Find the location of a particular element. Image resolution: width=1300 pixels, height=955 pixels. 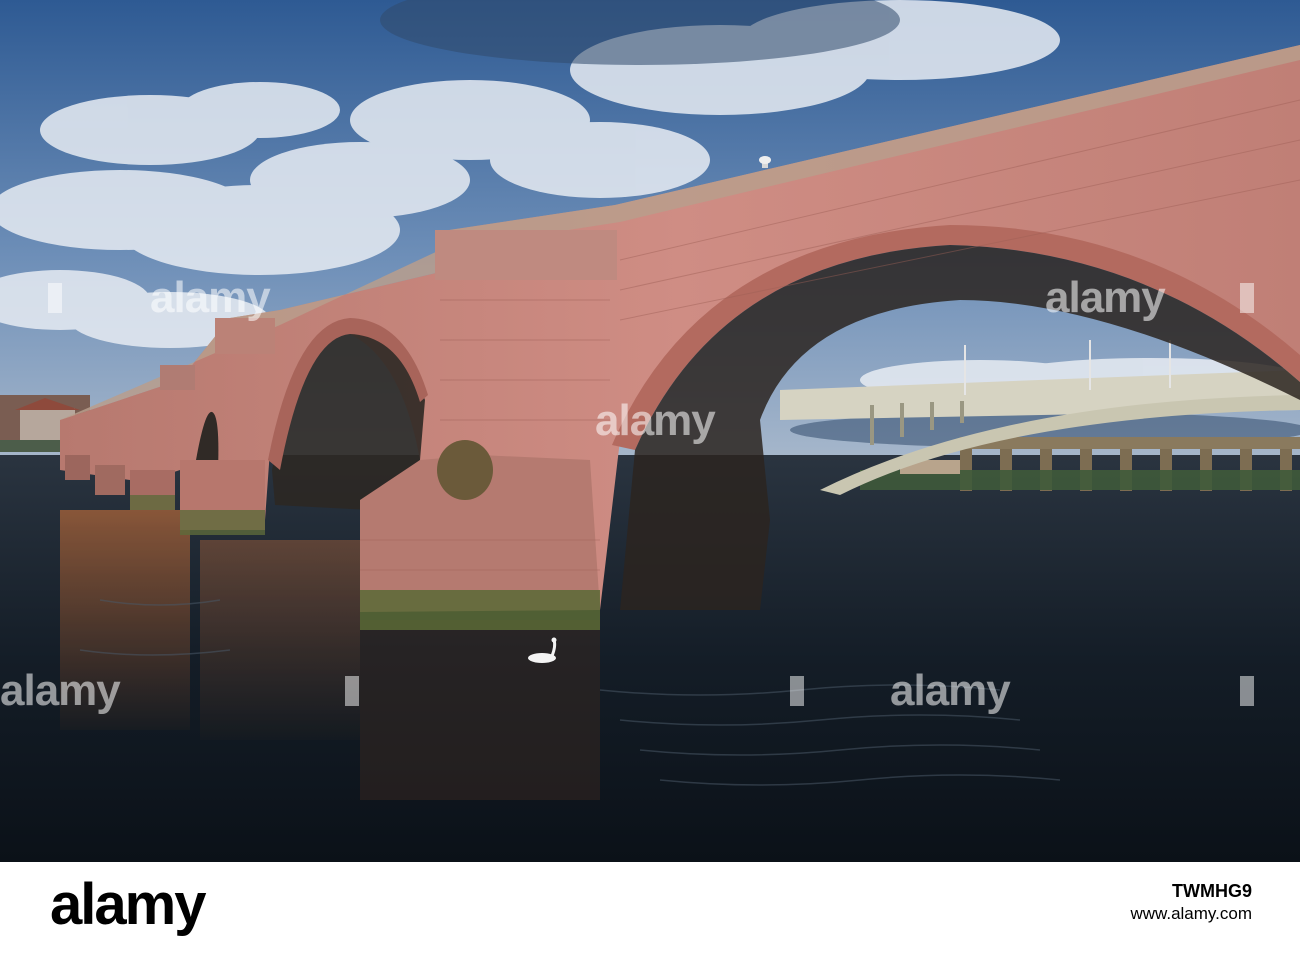

stock-footer: alamy TWMHG9 www.alamy.com is located at coordinates (650, 908).